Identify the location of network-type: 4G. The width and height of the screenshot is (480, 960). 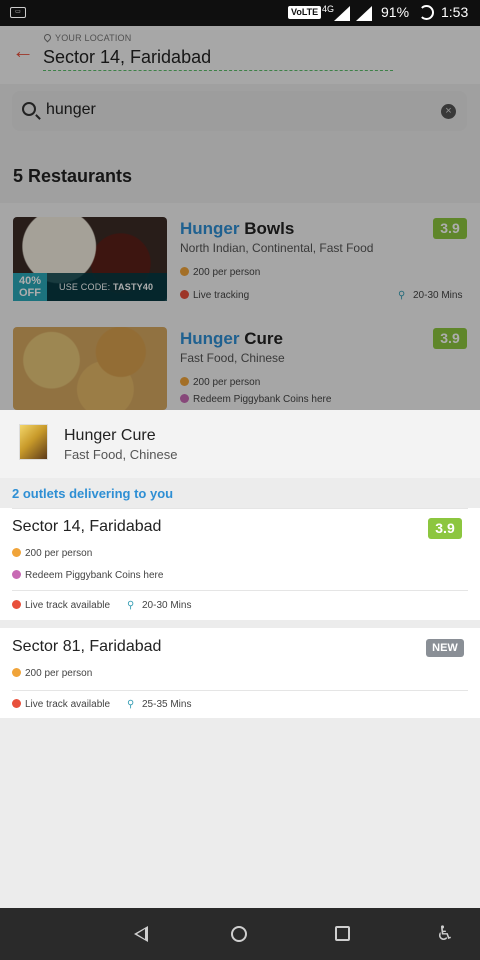
(328, 9).